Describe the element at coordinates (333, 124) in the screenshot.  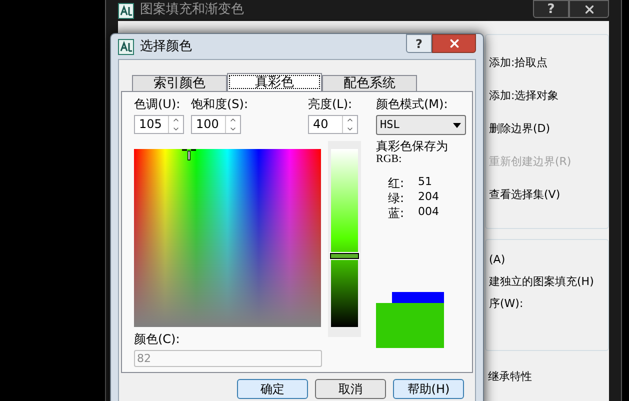
I see `luminance-field: 40` at that location.